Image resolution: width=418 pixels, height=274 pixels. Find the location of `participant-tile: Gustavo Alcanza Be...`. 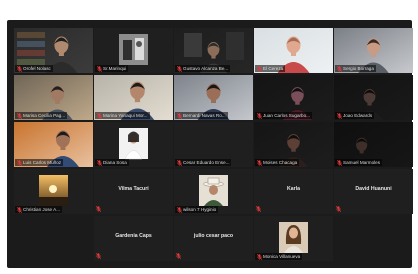

participant-tile: Gustavo Alcanza Be... is located at coordinates (213, 50).